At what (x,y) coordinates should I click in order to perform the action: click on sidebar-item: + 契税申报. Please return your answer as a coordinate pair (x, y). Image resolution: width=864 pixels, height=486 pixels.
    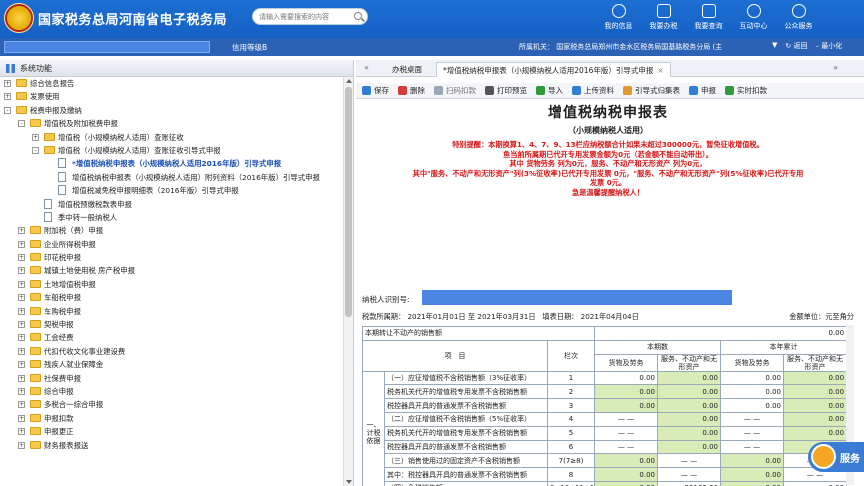
    Looking at the image, I should click on (176, 324).